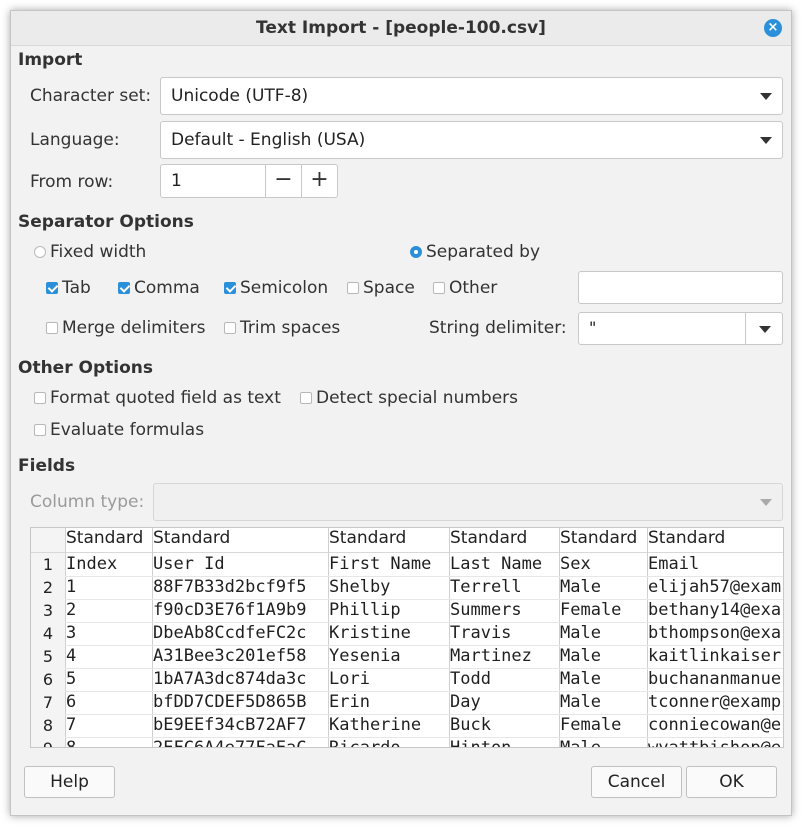 The width and height of the screenshot is (808, 832). What do you see at coordinates (470, 725) in the screenshot?
I see `grid-cell: Buck` at bounding box center [470, 725].